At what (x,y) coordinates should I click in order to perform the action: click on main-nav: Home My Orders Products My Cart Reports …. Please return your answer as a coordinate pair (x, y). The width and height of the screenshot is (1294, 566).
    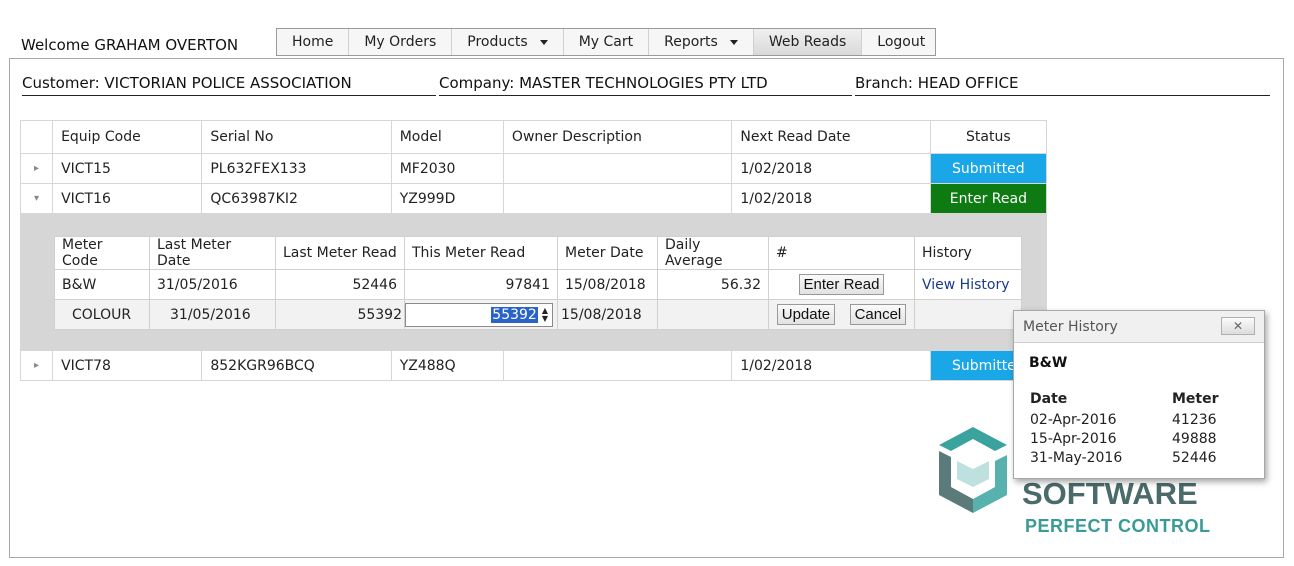
    Looking at the image, I should click on (606, 42).